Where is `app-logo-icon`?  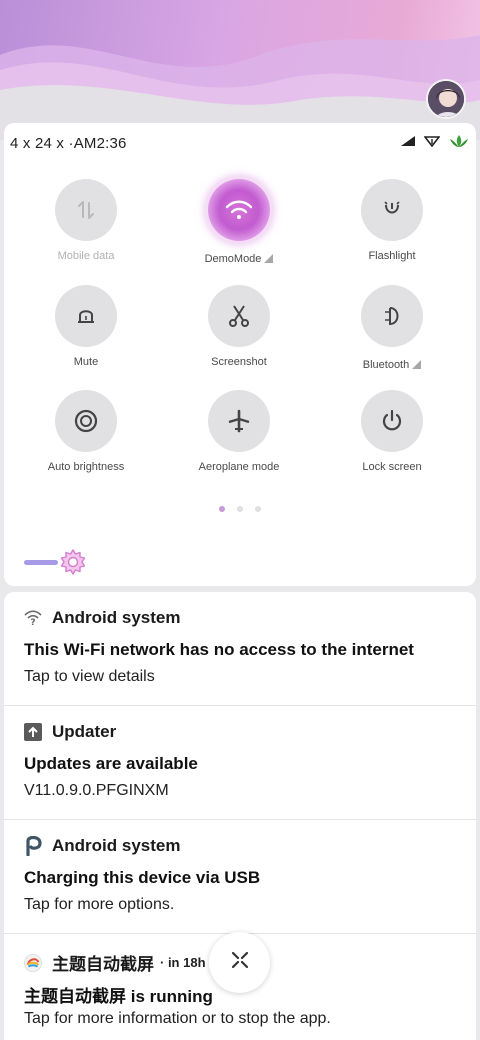 app-logo-icon is located at coordinates (33, 962).